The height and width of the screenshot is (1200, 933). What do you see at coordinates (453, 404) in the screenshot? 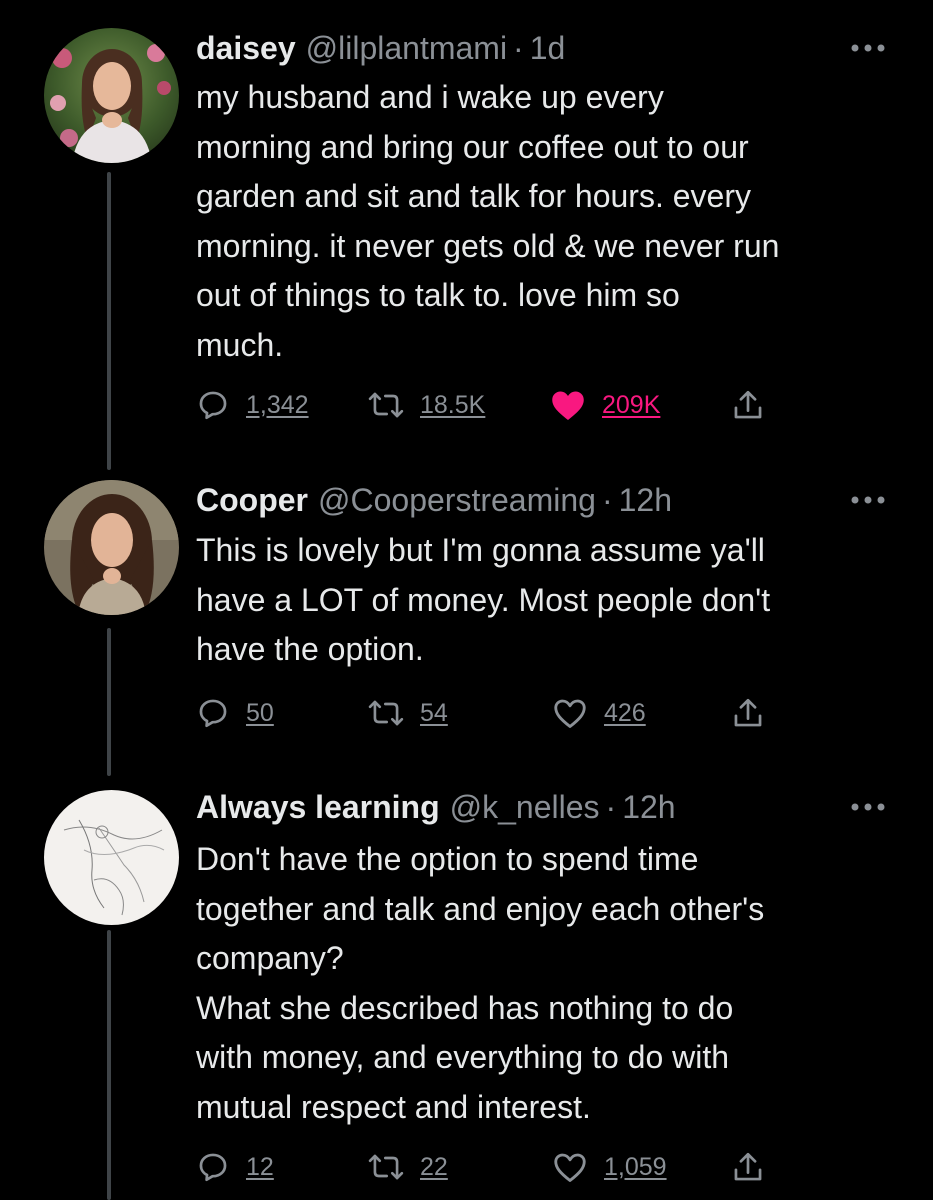
I see `retweet-count: 18.5K` at bounding box center [453, 404].